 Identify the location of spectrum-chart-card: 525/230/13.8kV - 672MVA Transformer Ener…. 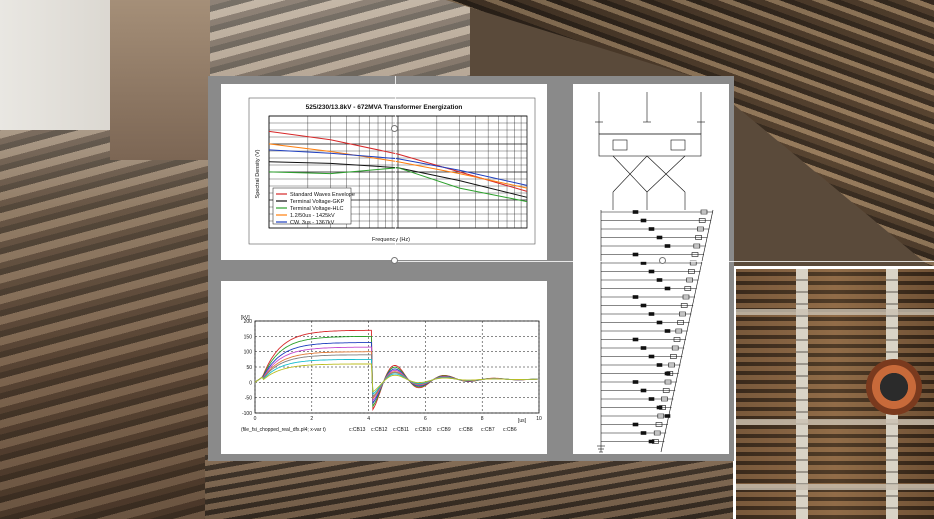
(384, 172).